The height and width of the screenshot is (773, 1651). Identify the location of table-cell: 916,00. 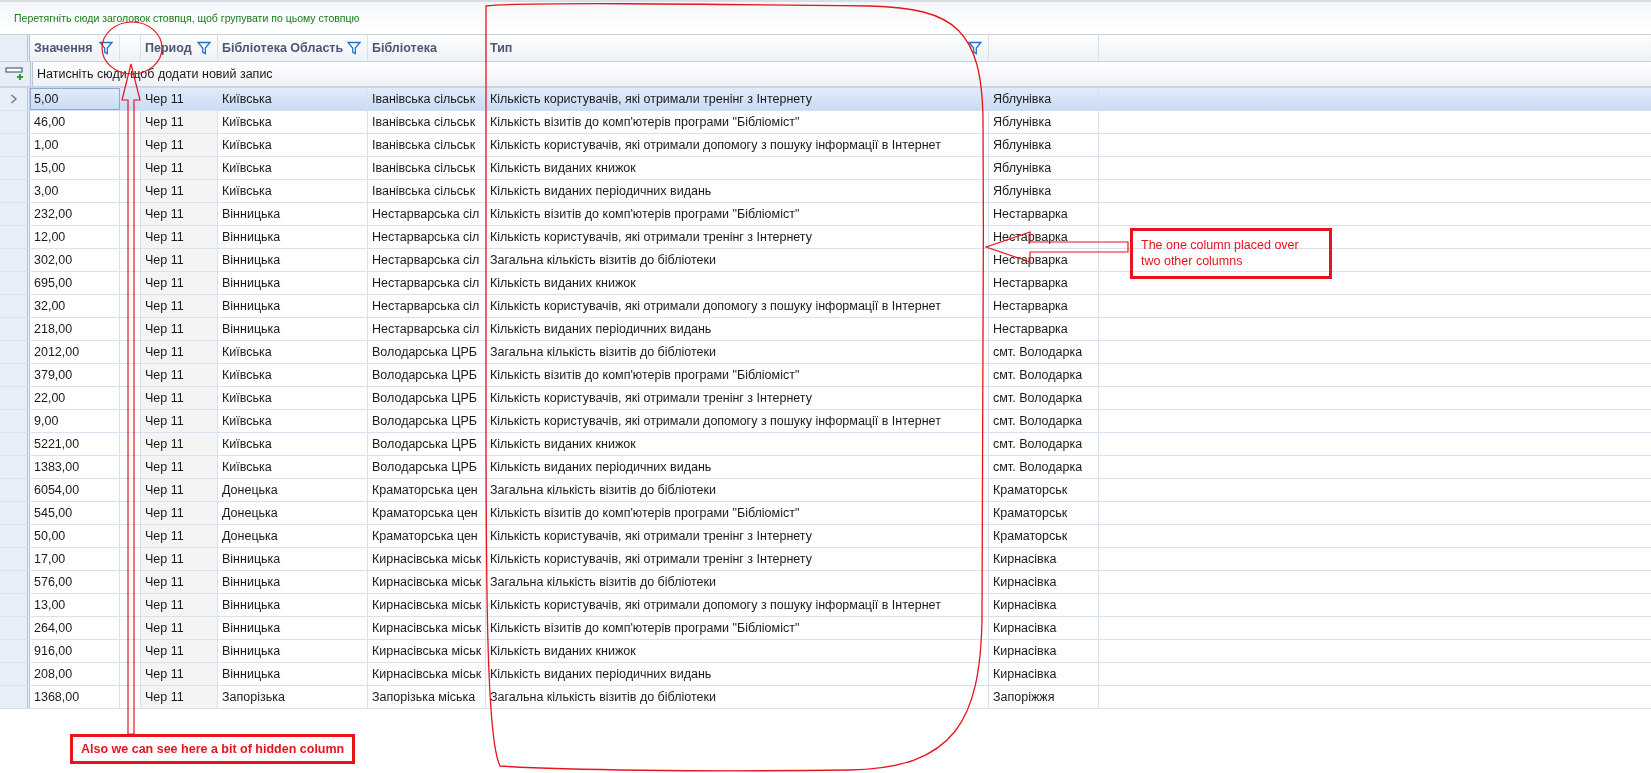
(53, 651).